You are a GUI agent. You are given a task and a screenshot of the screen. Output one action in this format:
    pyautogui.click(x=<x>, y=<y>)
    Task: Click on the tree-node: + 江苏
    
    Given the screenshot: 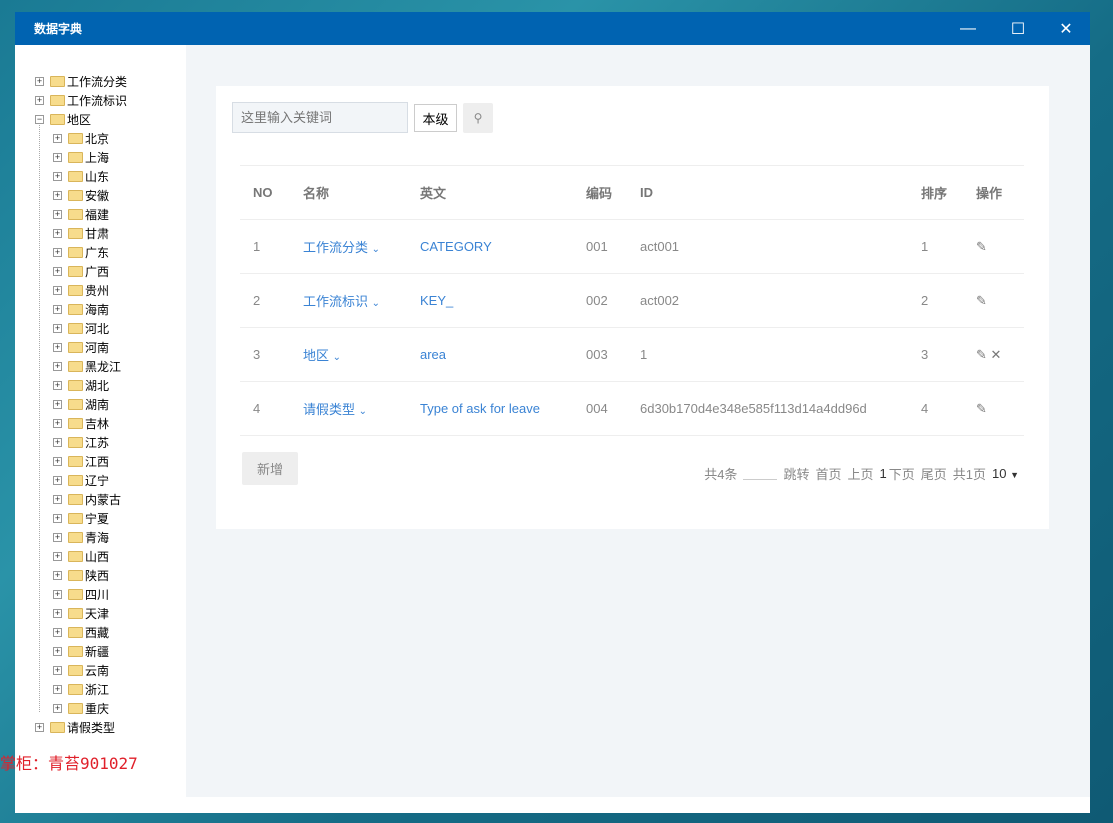 What is the action you would take?
    pyautogui.click(x=81, y=442)
    